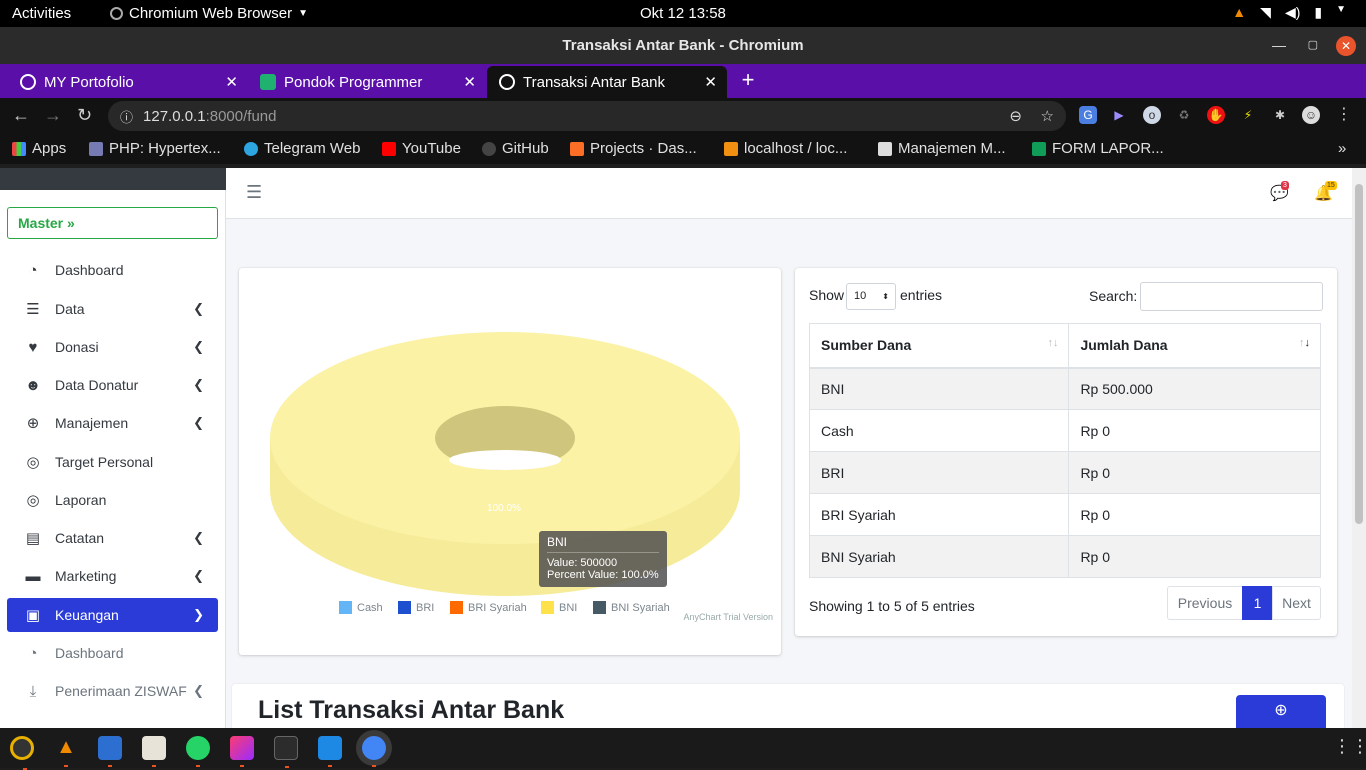 This screenshot has width=1366, height=770. Describe the element at coordinates (1280, 115) in the screenshot. I see `puzzle-icon: ✱` at that location.